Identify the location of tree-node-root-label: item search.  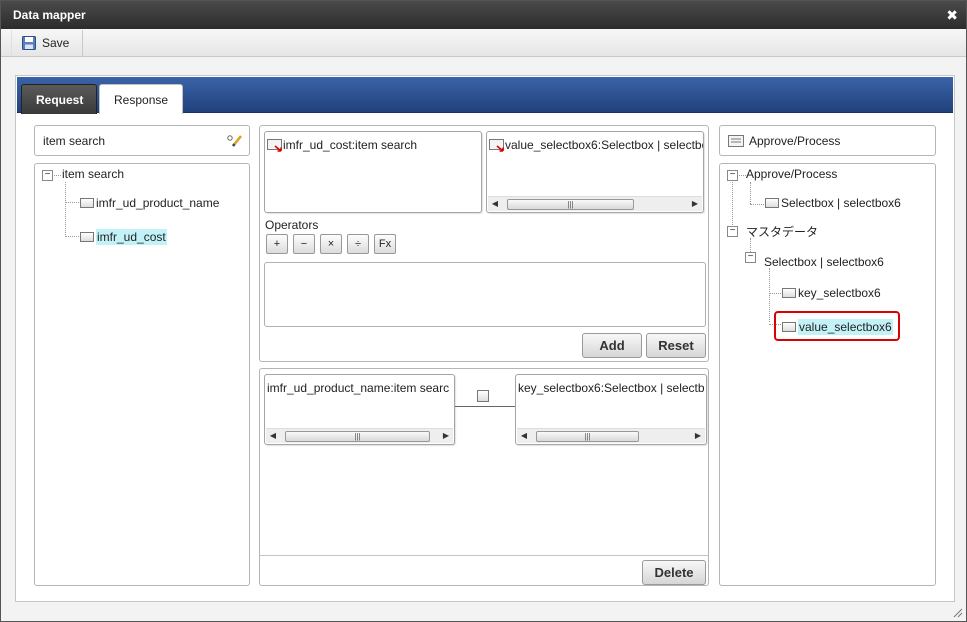
(93, 174).